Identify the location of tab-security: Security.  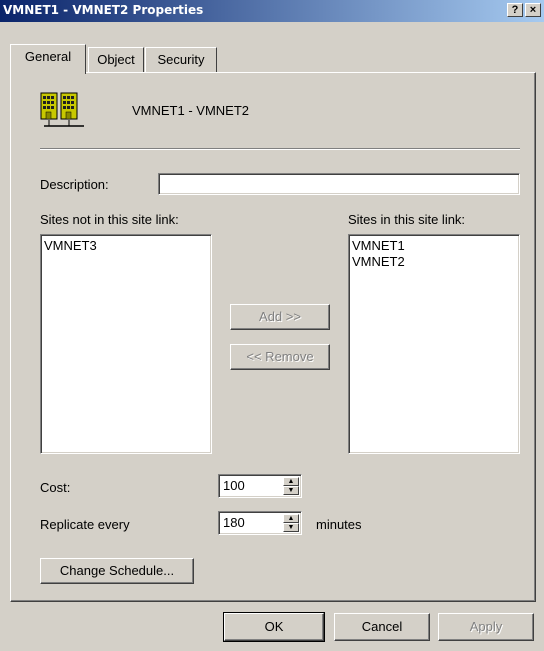
(181, 59).